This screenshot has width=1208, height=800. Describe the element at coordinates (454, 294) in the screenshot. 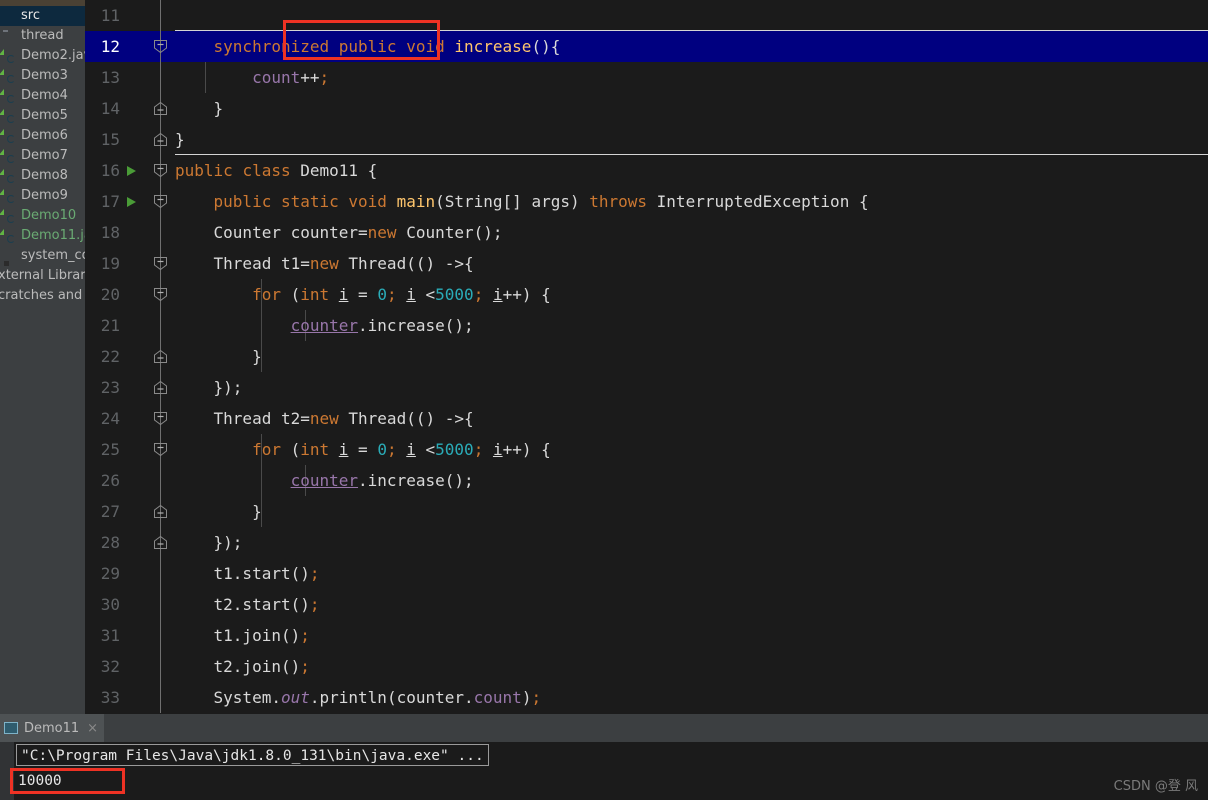

I see `token: 5000` at that location.